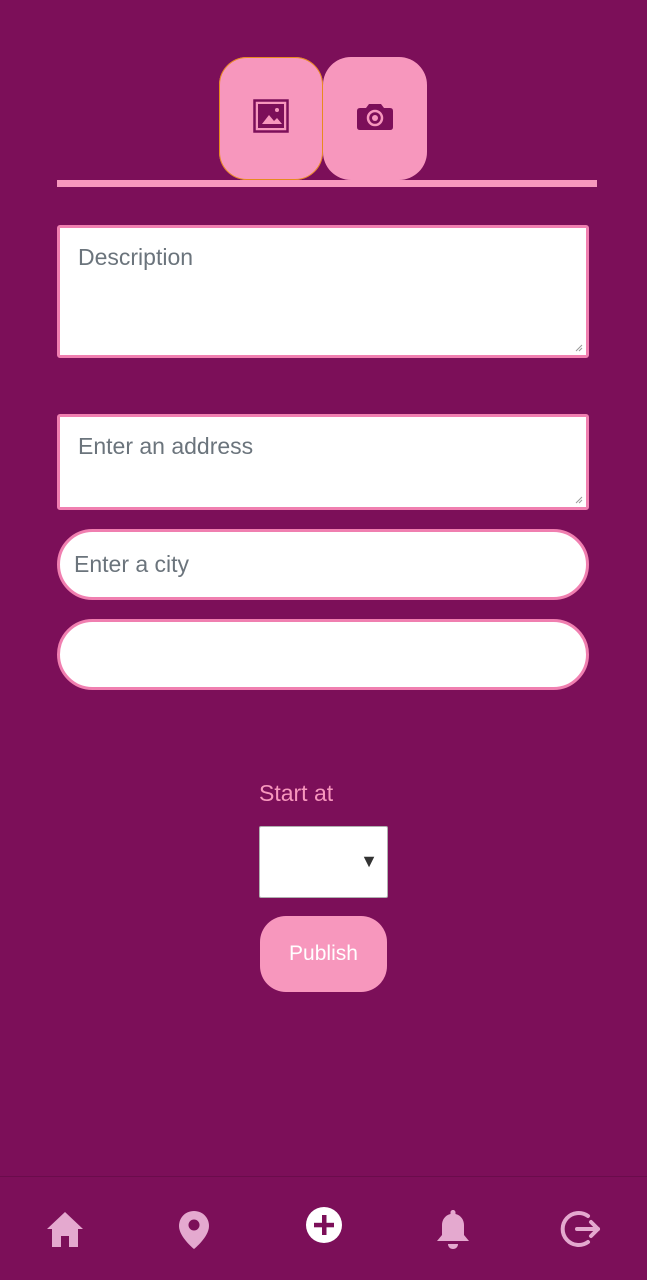  I want to click on nav-logout, so click(582, 1229).